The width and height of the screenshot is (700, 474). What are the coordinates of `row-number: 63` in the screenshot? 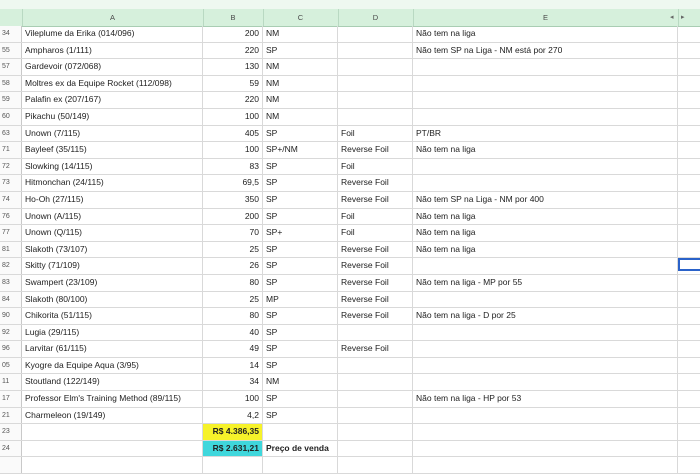 It's located at (11, 133).